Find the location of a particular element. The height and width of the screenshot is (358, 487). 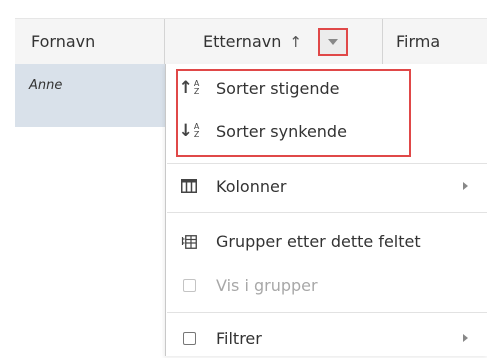

menu-item-group-by-field: Grupper etter dette feltet is located at coordinates (326, 241).